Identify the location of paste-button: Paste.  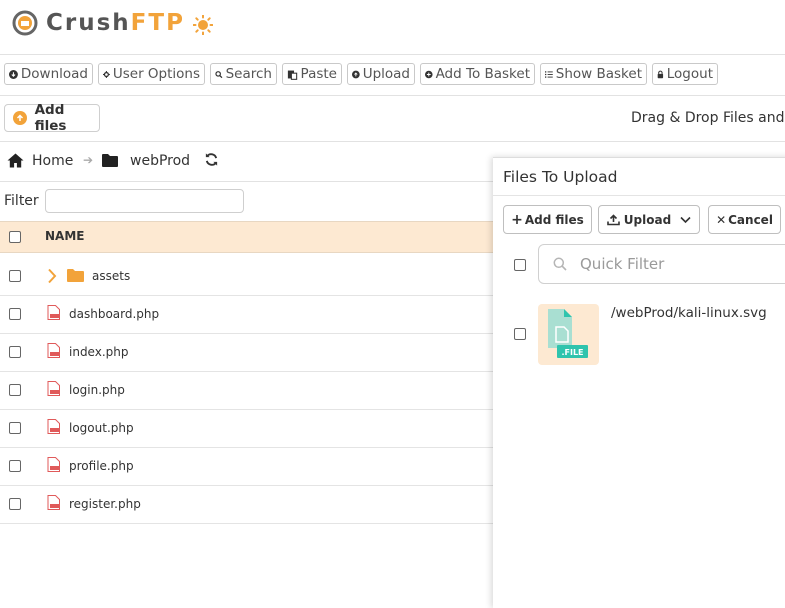
(312, 74).